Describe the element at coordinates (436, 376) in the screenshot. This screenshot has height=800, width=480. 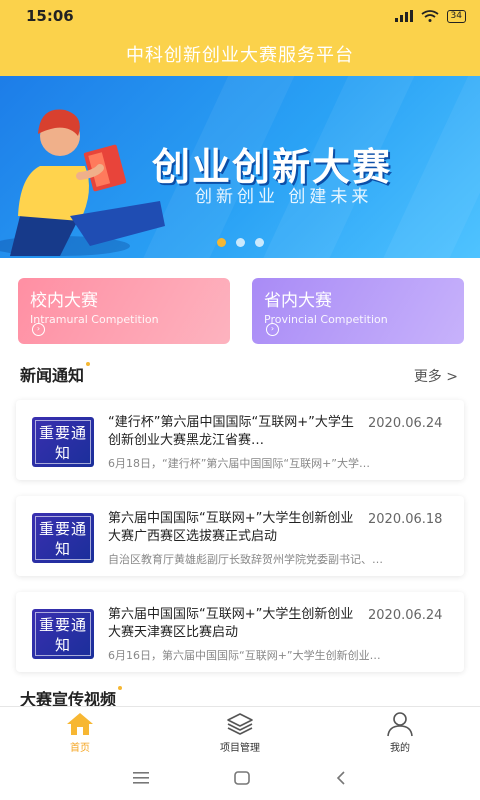
I see `more-news-link: 更多 >` at that location.